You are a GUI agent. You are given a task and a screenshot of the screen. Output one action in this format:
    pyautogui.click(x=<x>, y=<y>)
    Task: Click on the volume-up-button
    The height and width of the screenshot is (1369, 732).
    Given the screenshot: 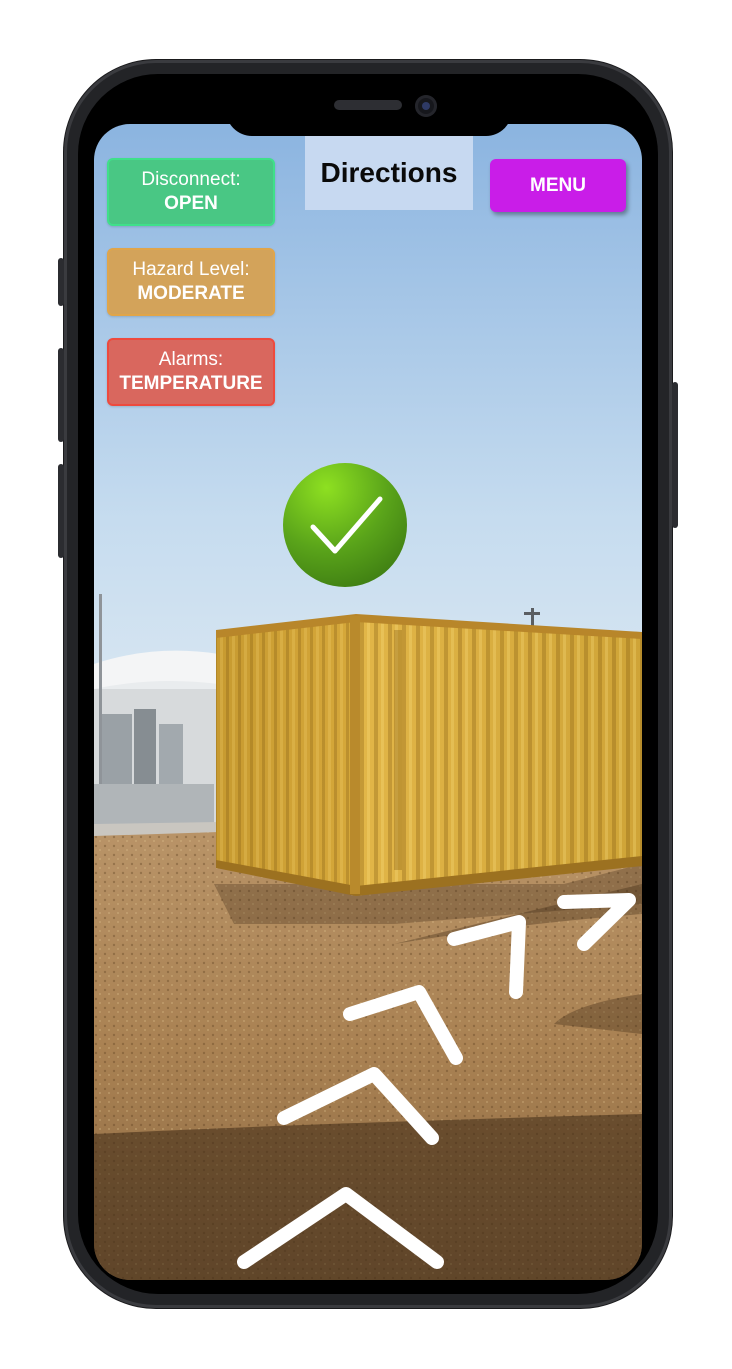 What is the action you would take?
    pyautogui.click(x=61, y=395)
    